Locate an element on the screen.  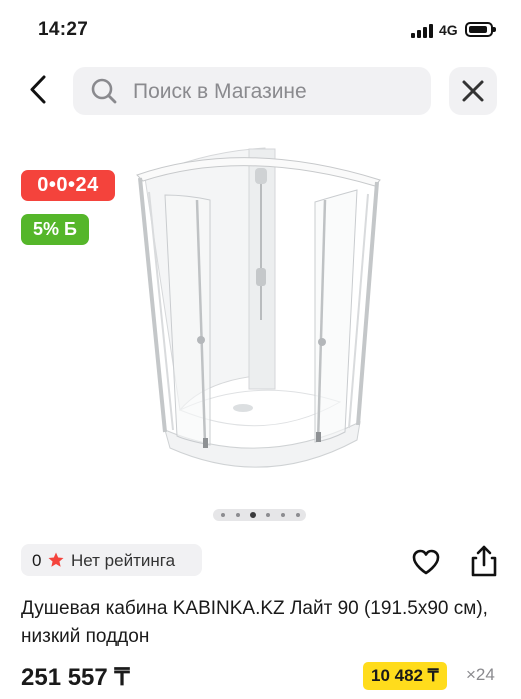
search-placeholder: Поиск в Магазине is located at coordinates (220, 91).